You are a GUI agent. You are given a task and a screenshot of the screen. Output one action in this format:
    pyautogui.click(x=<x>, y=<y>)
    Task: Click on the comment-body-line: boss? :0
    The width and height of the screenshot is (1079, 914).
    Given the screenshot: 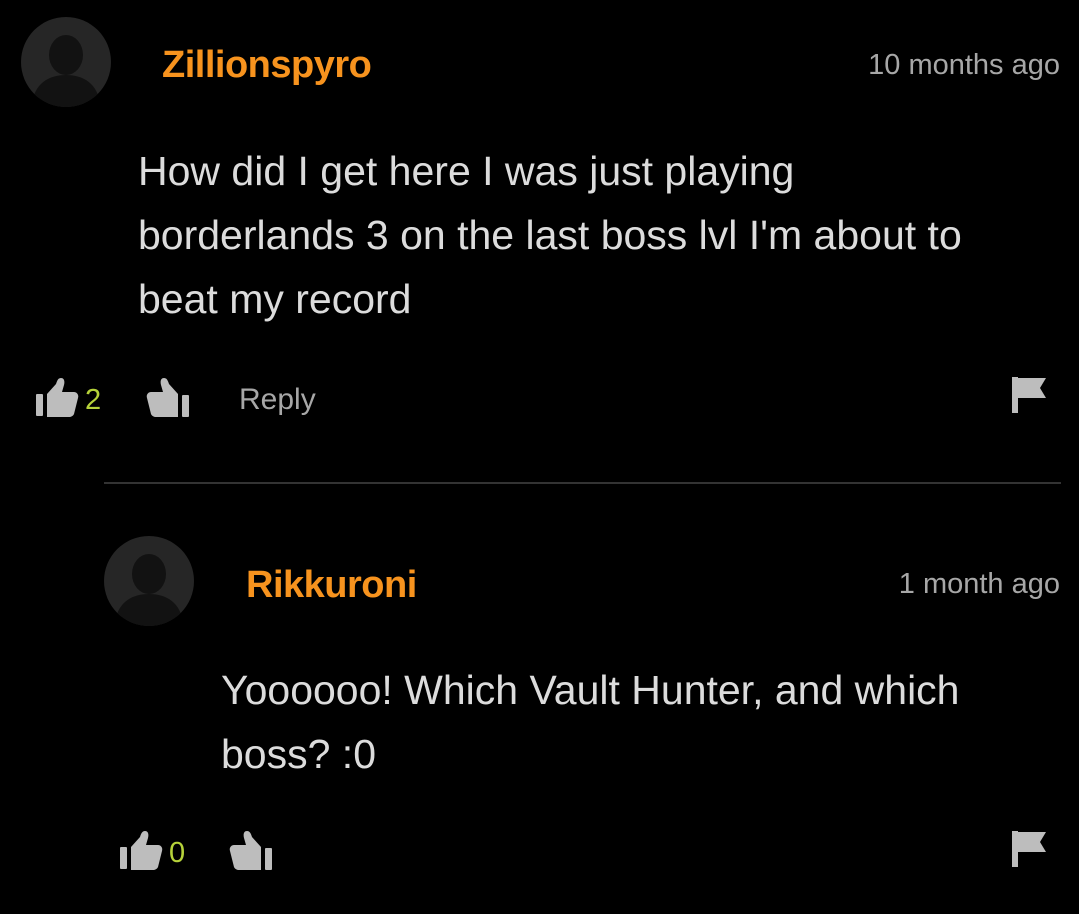 What is the action you would take?
    pyautogui.click(x=298, y=754)
    